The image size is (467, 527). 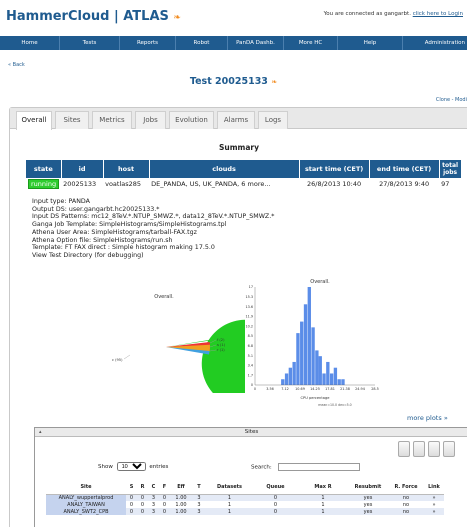 What do you see at coordinates (191, 120) in the screenshot?
I see `tab-evolution: Evolution` at bounding box center [191, 120].